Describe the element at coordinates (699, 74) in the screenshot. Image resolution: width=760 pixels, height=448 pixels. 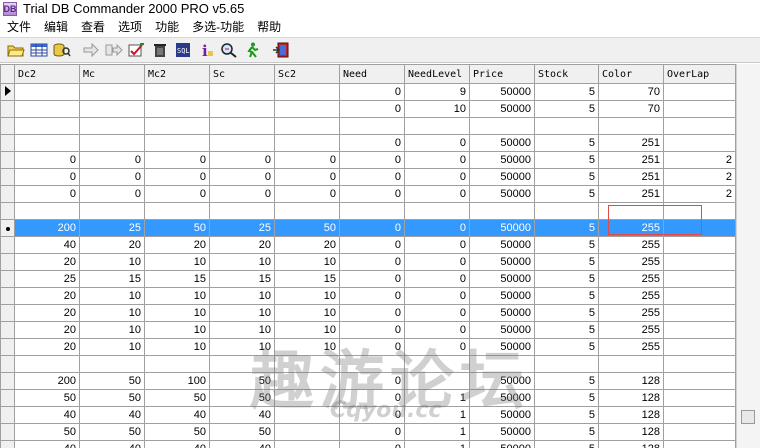
I see `column-header: OverLap` at that location.